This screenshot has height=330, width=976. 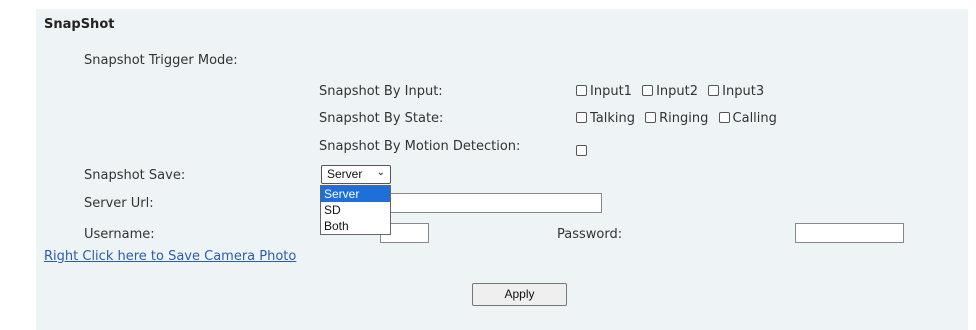 What do you see at coordinates (736, 91) in the screenshot?
I see `input3-checkbox: Input3` at bounding box center [736, 91].